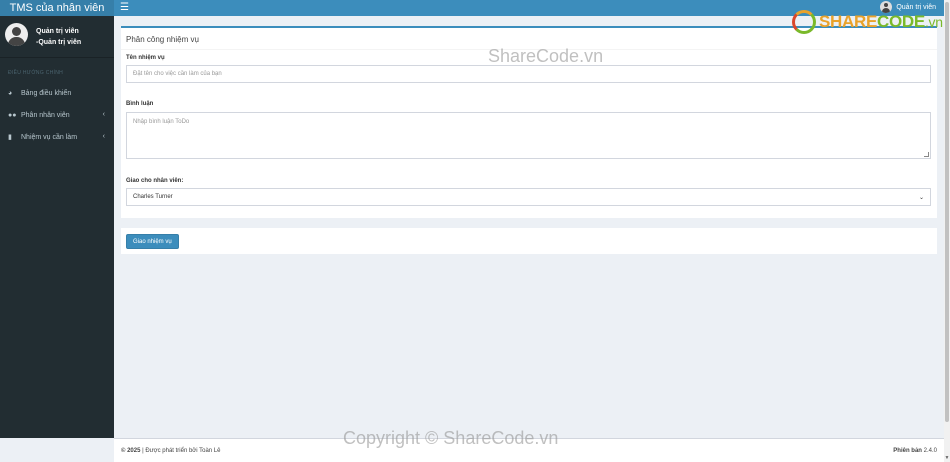 The width and height of the screenshot is (950, 462). Describe the element at coordinates (16, 34) in the screenshot. I see `avatar` at that location.